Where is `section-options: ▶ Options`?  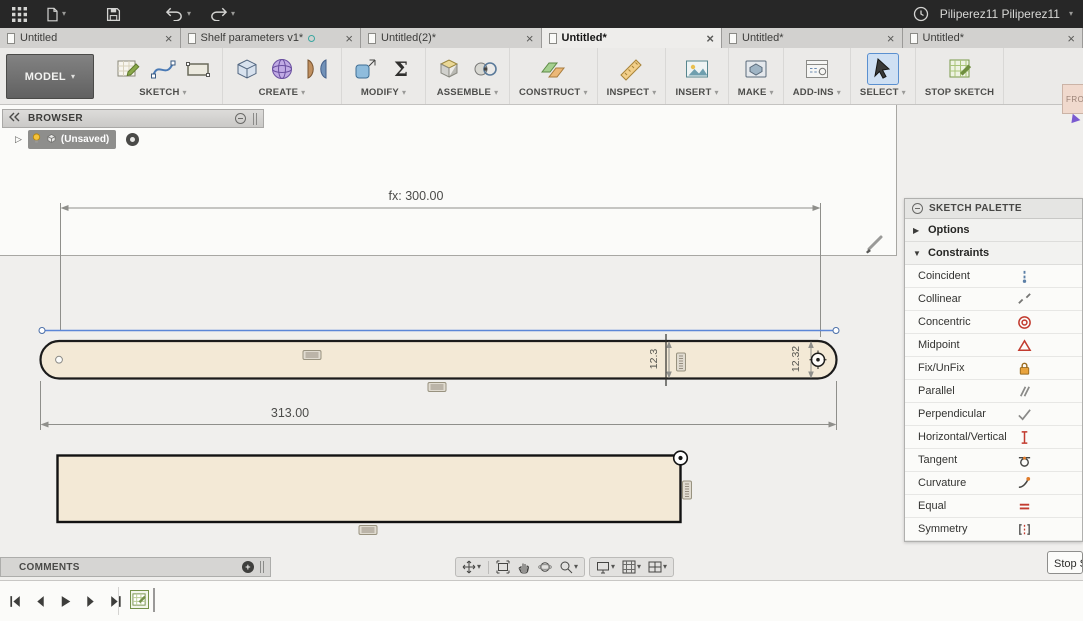 section-options: ▶ Options is located at coordinates (993, 230).